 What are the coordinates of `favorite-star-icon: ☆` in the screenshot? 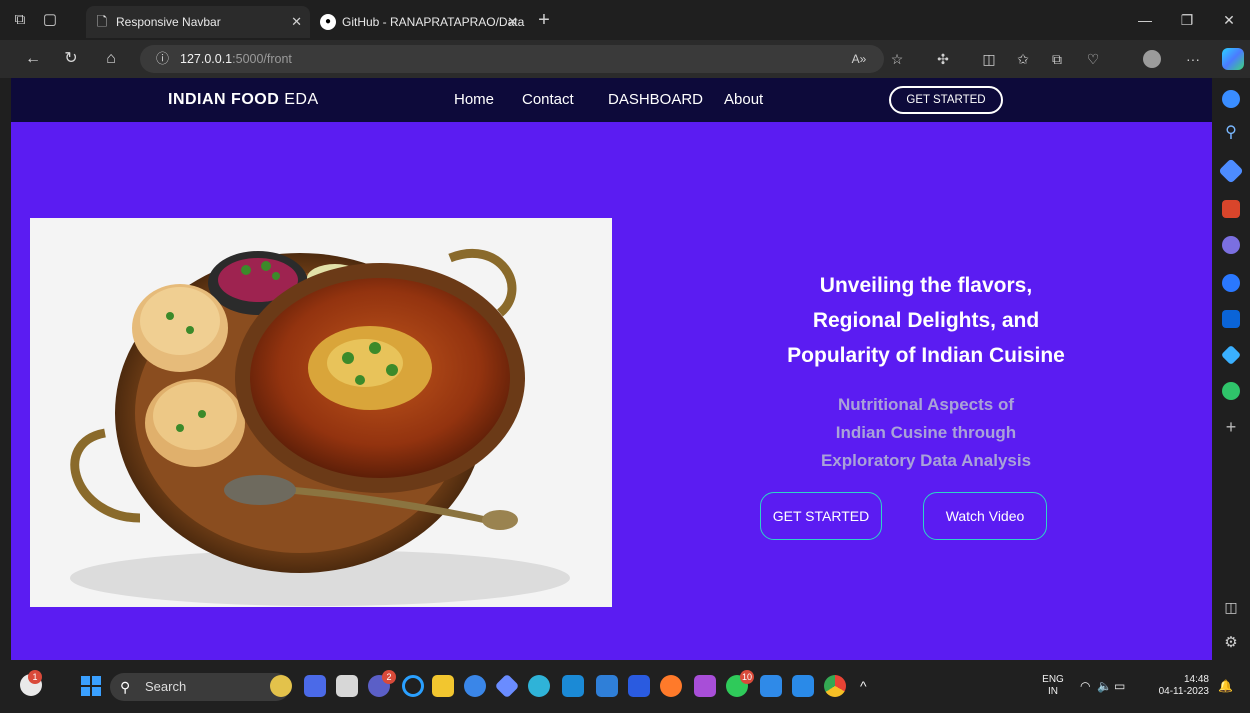 It's located at (897, 59).